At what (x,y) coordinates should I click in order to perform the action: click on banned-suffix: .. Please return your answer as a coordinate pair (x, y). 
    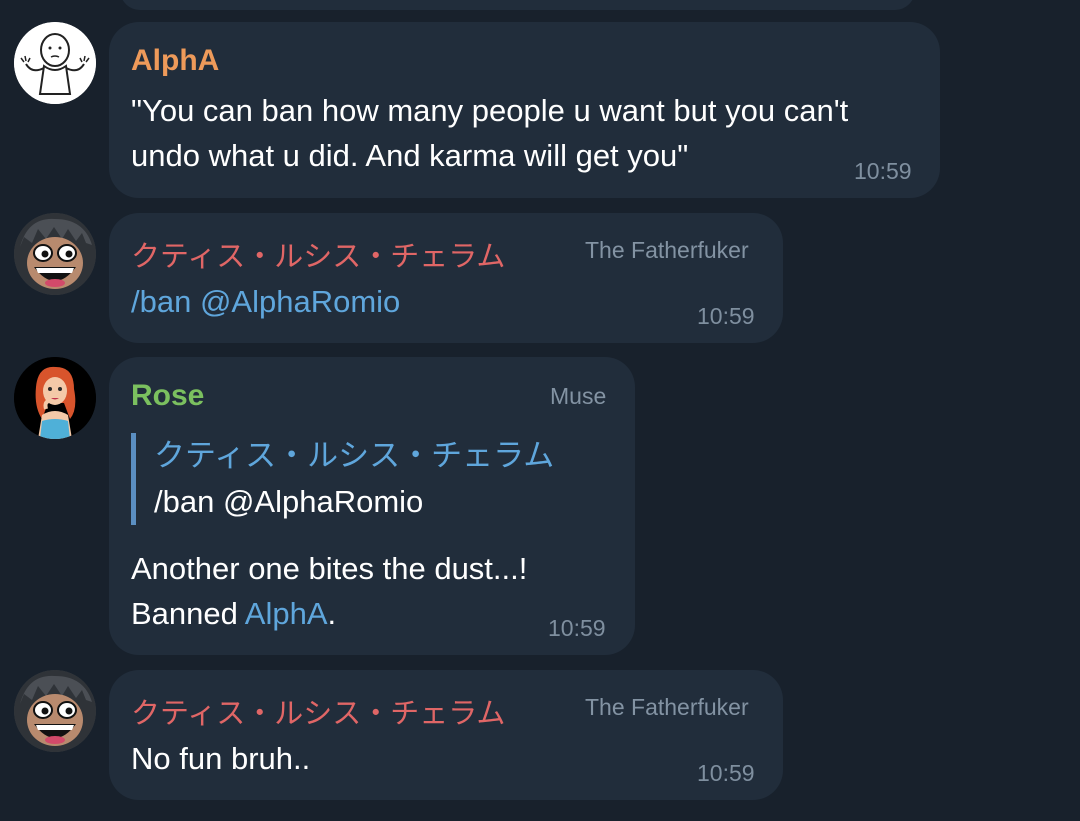
    Looking at the image, I should click on (332, 613).